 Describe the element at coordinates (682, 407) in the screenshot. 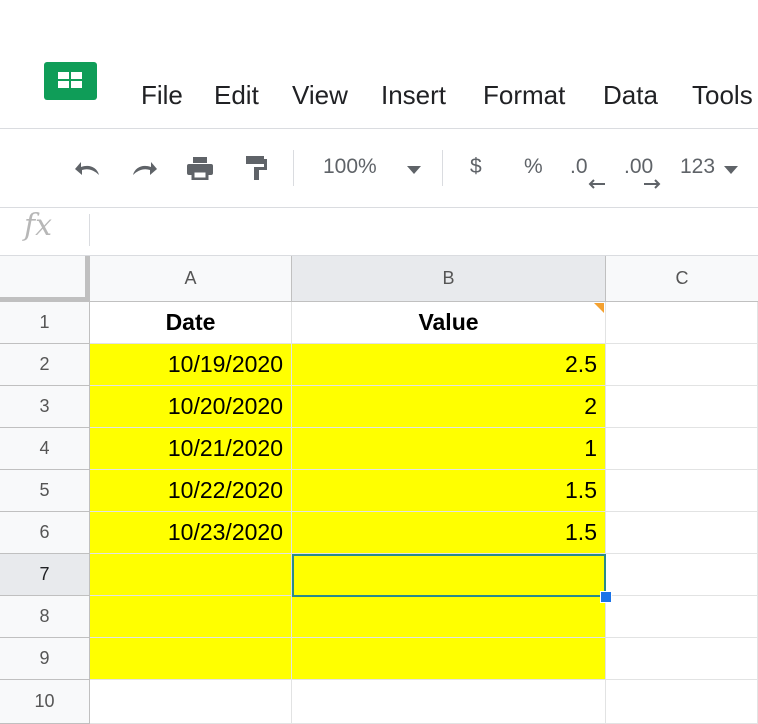

I see `cell-c3` at that location.